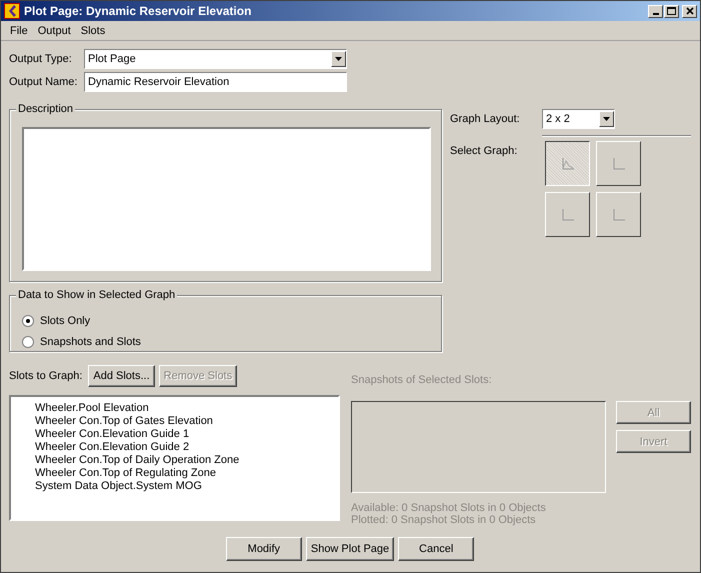 This screenshot has height=573, width=701. I want to click on status-text: Available: 0 Snapshot Slots in 0 Objects, so click(449, 508).